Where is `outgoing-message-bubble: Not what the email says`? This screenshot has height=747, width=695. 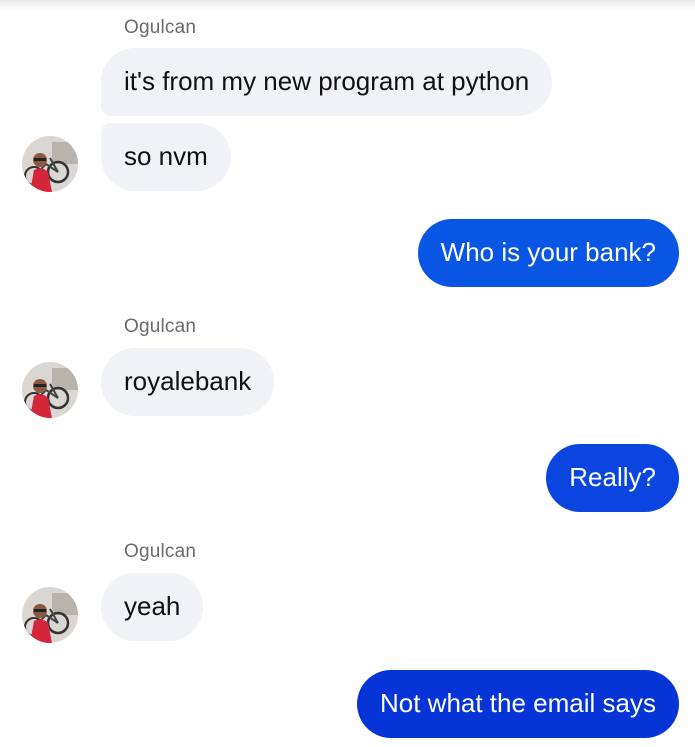 outgoing-message-bubble: Not what the email says is located at coordinates (517, 704).